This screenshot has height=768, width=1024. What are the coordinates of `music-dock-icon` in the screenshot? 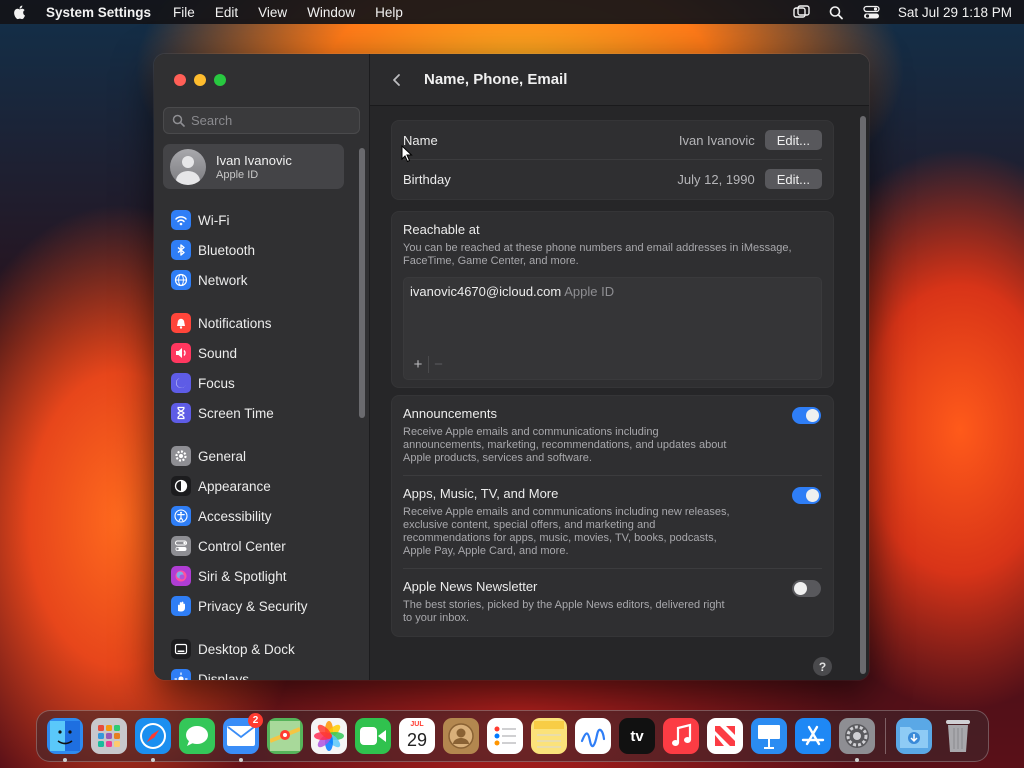 It's located at (681, 736).